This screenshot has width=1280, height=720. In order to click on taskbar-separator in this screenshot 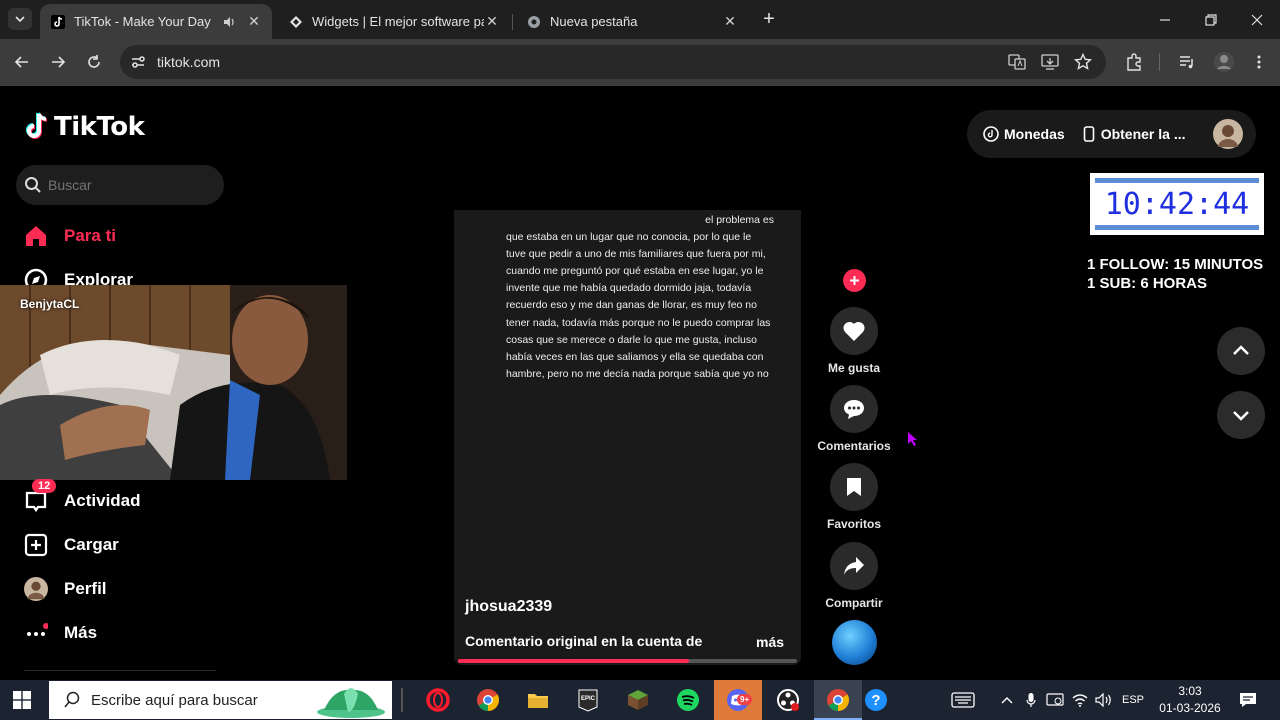, I will do `click(402, 700)`.